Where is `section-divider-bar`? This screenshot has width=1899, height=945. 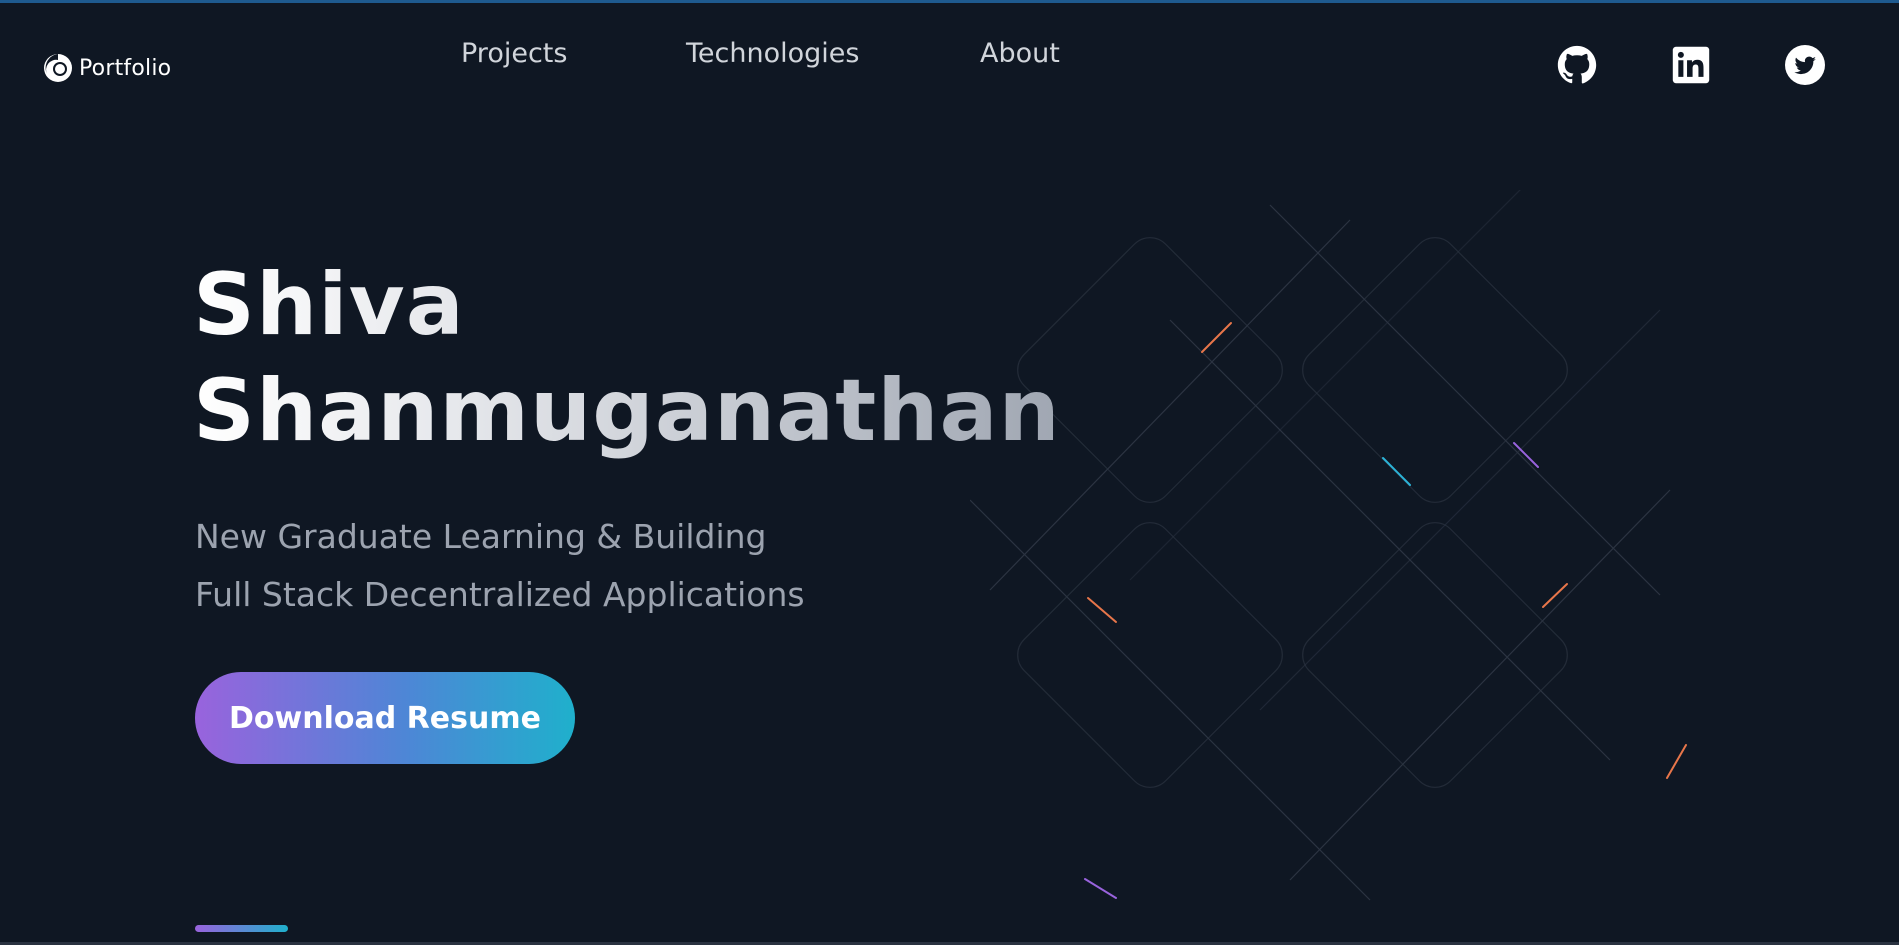 section-divider-bar is located at coordinates (241, 928).